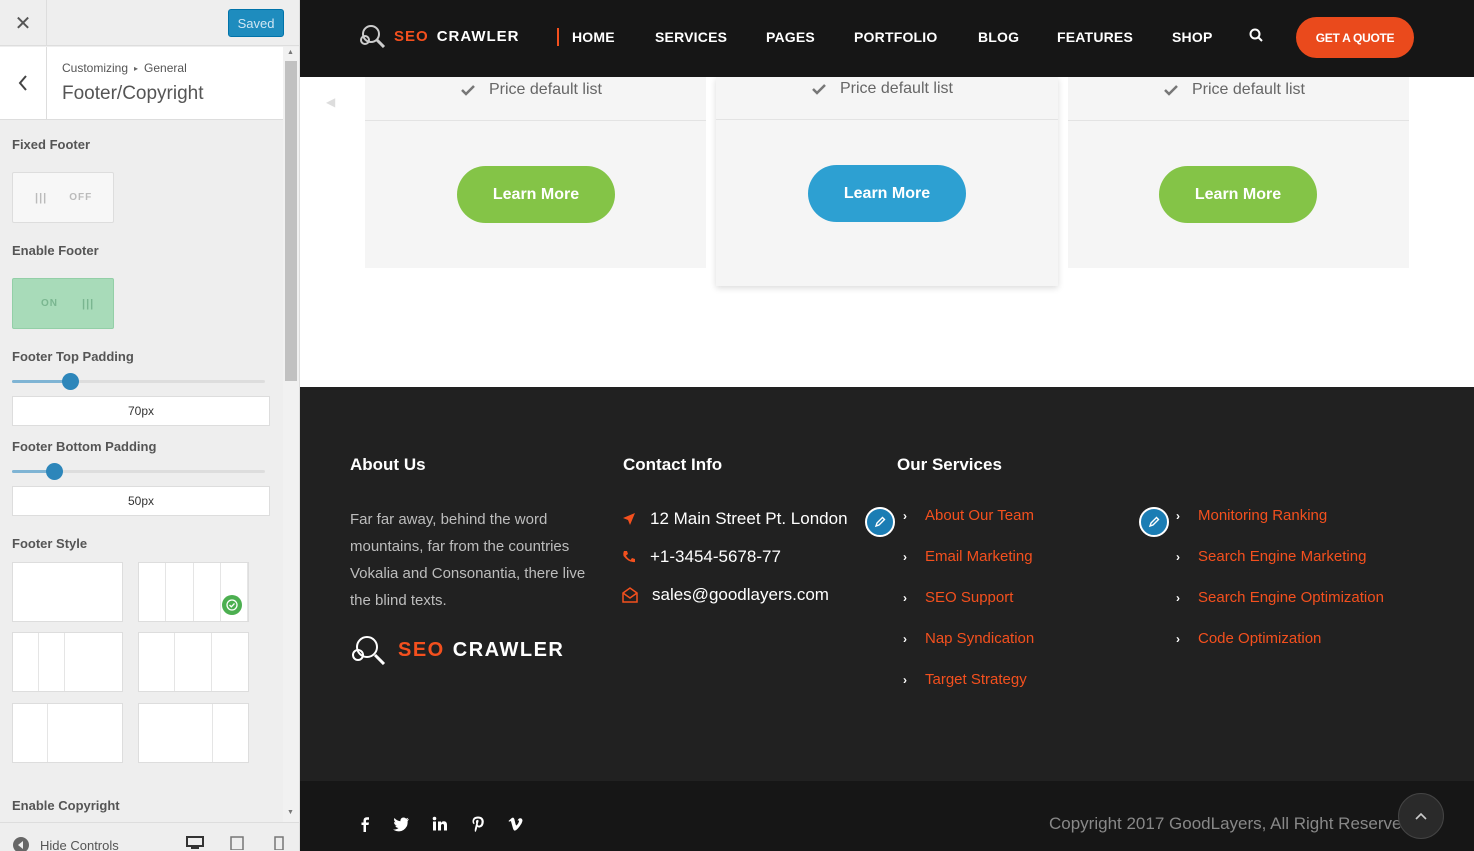 This screenshot has height=851, width=1474. What do you see at coordinates (256, 23) in the screenshot?
I see `saved-button: Saved` at bounding box center [256, 23].